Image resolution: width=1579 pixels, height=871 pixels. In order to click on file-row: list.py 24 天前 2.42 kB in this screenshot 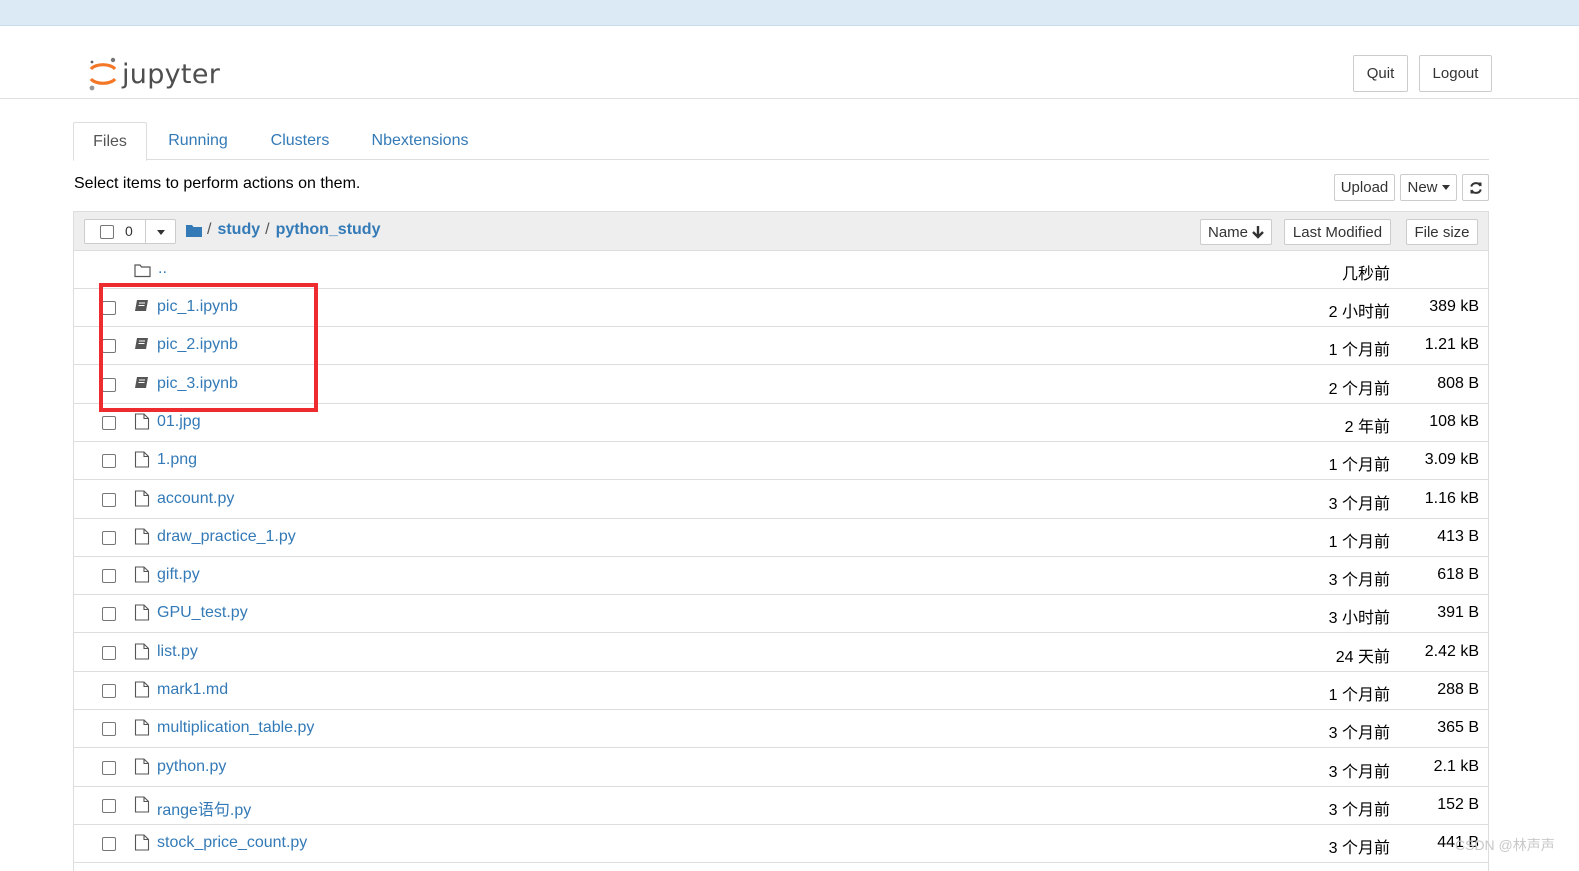, I will do `click(781, 653)`.